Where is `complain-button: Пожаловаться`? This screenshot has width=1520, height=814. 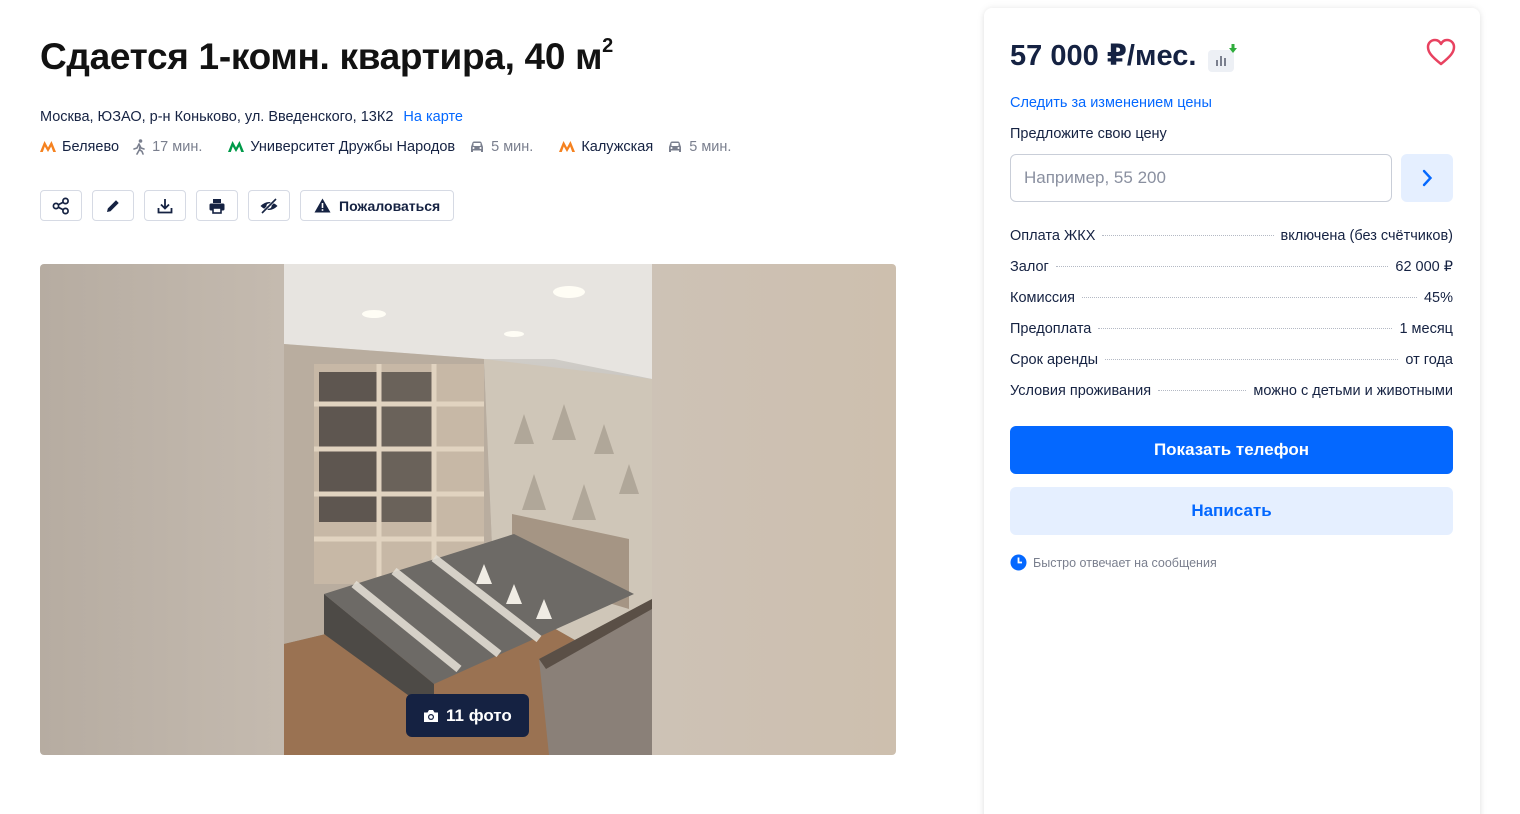
complain-button: Пожаловаться is located at coordinates (377, 205).